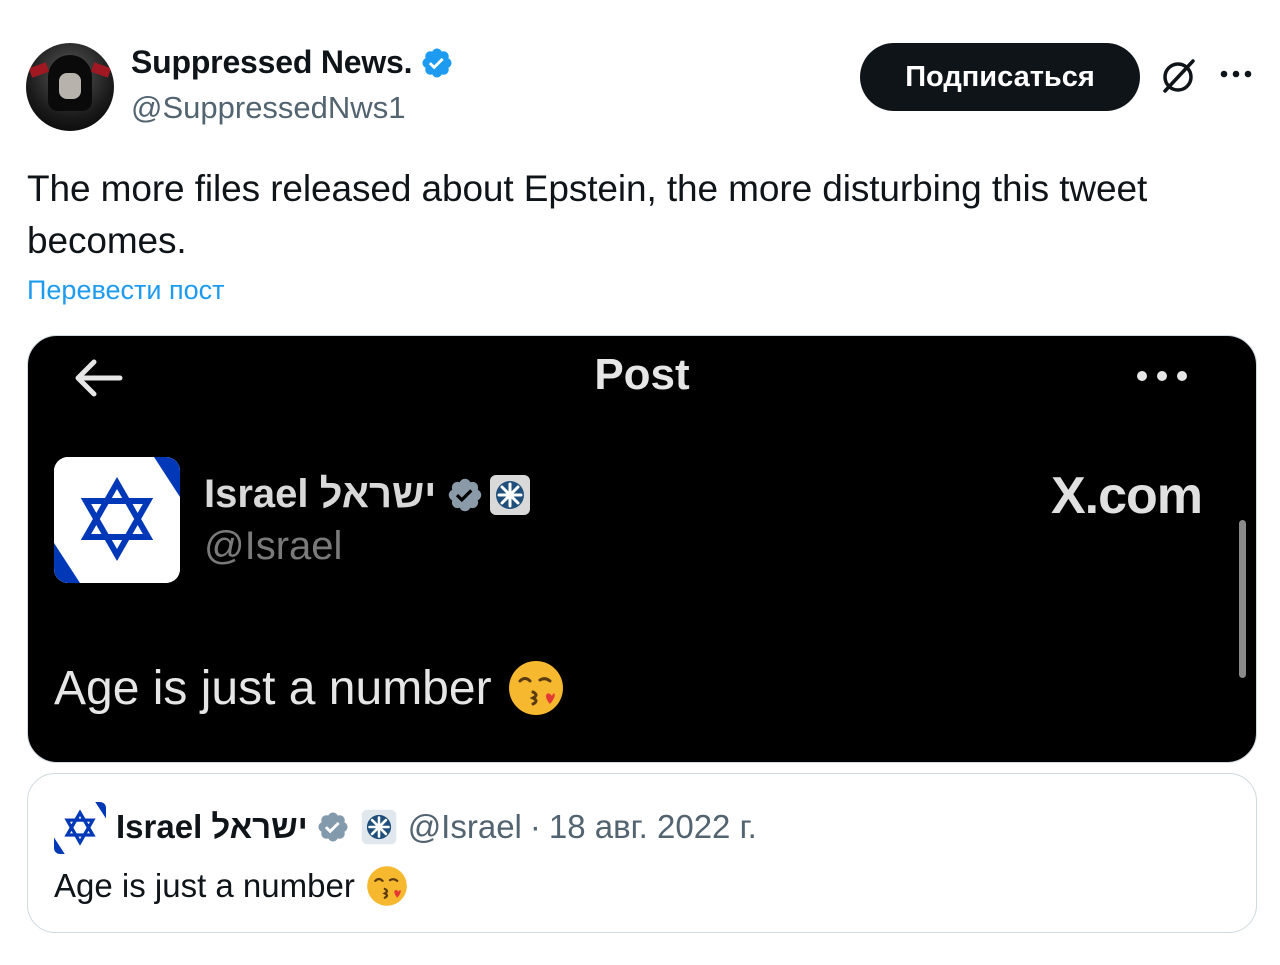 The height and width of the screenshot is (965, 1280). I want to click on israel-avatar, so click(117, 520).